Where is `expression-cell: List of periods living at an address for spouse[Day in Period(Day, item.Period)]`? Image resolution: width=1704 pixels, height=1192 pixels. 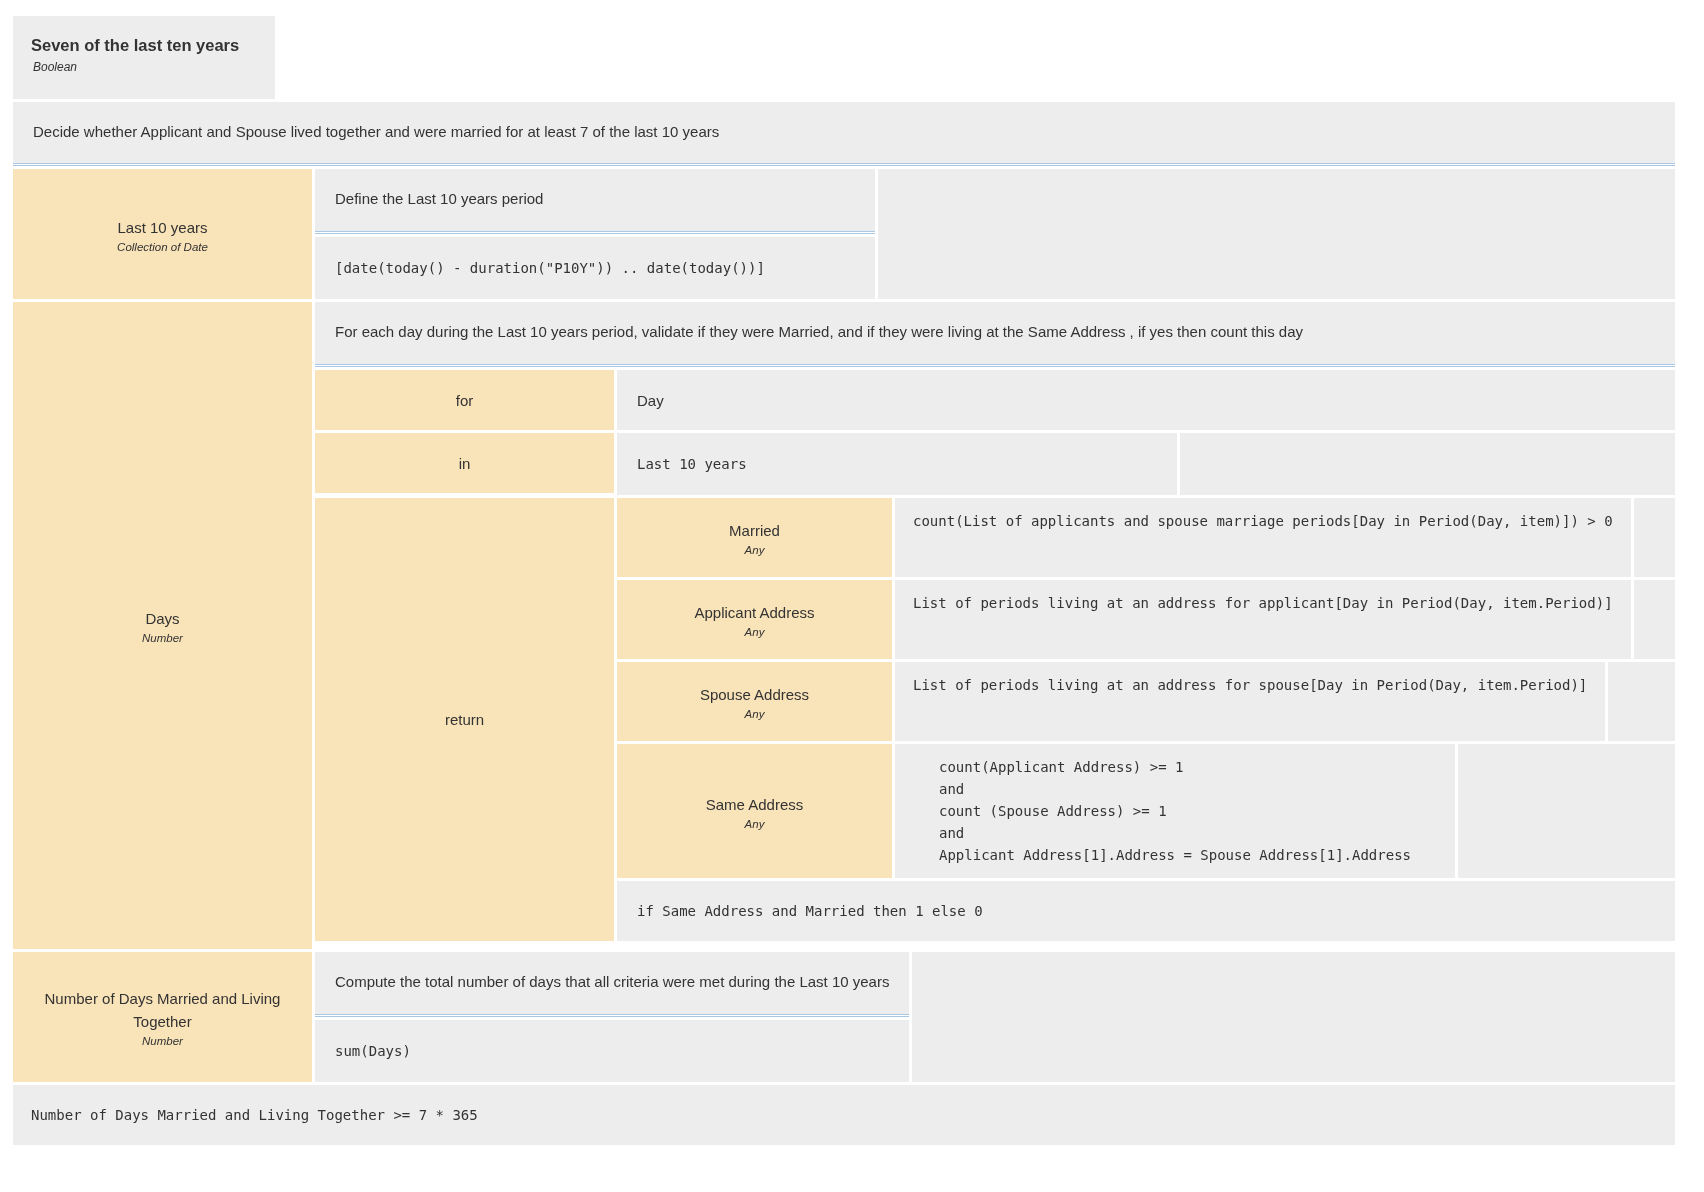 expression-cell: List of periods living at an address for spouse[Day in Period(Day, item.Period)] is located at coordinates (1250, 701).